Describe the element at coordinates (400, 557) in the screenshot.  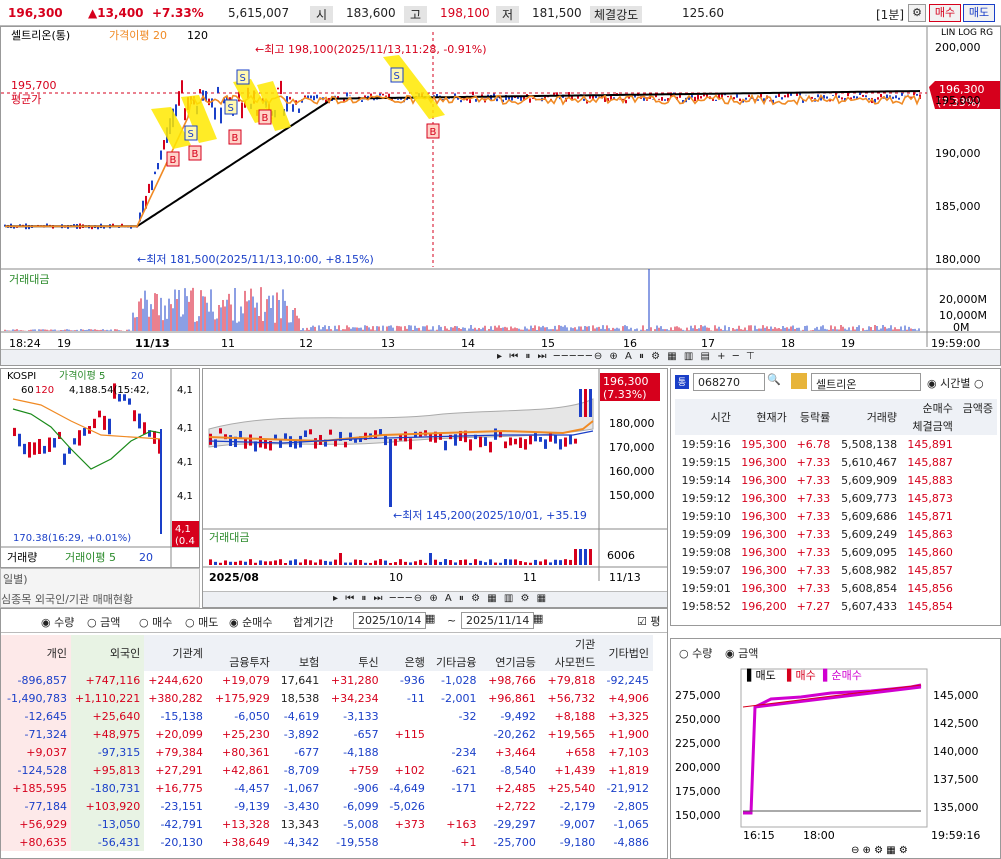
I see `daily-volume-bars` at that location.